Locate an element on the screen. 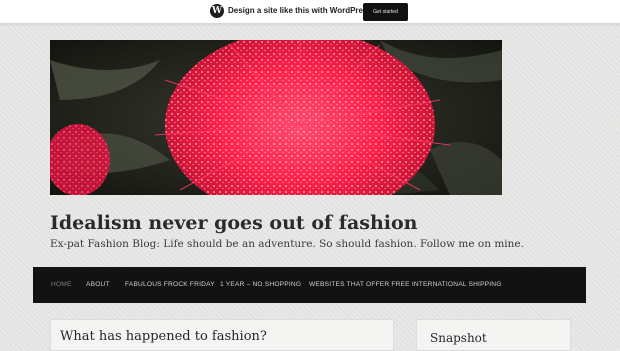 The width and height of the screenshot is (620, 351). get-started-button: Get started is located at coordinates (385, 12).